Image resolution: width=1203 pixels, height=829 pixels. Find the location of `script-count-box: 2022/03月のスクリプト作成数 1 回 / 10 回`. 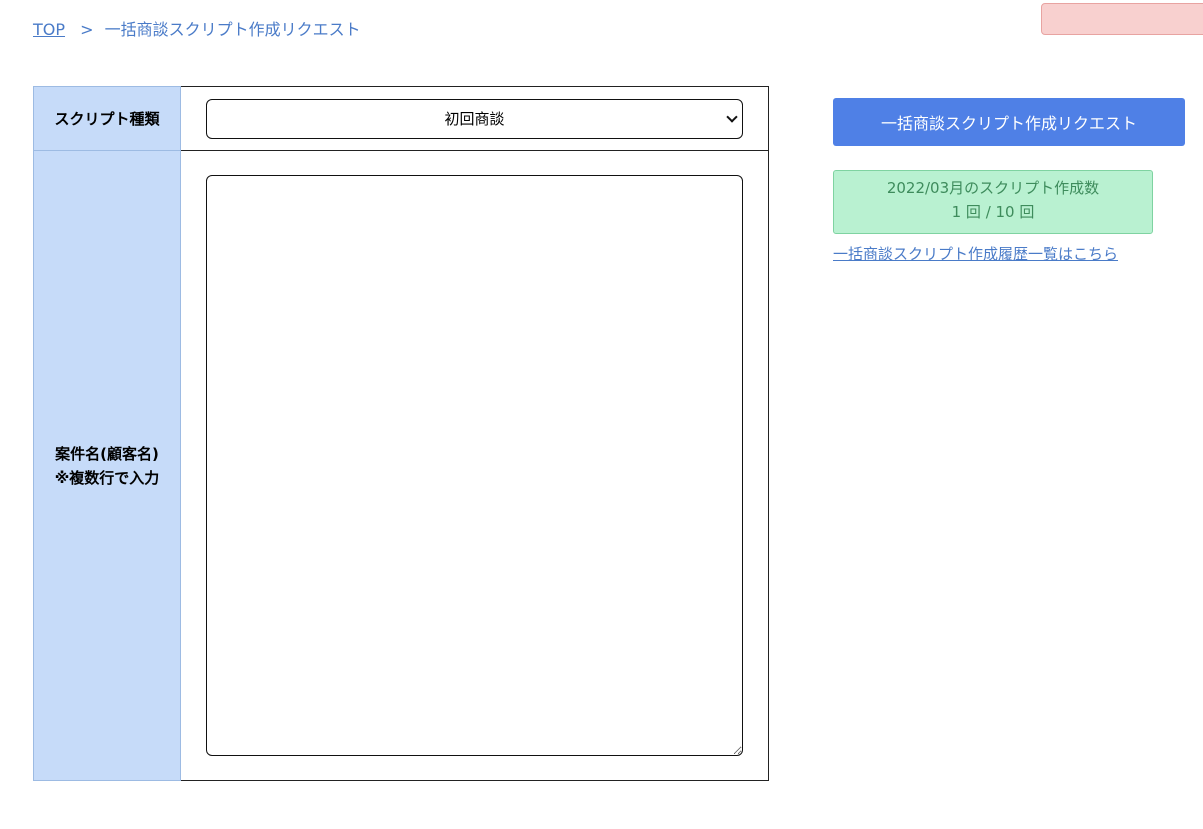

script-count-box: 2022/03月のスクリプト作成数 1 回 / 10 回 is located at coordinates (993, 202).